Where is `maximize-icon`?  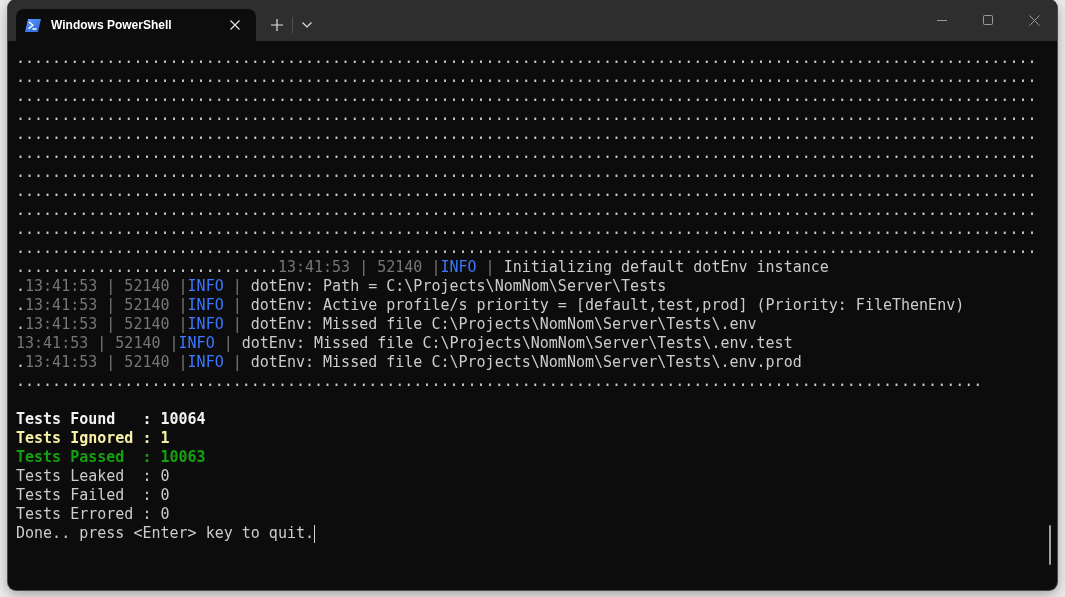
maximize-icon is located at coordinates (988, 20).